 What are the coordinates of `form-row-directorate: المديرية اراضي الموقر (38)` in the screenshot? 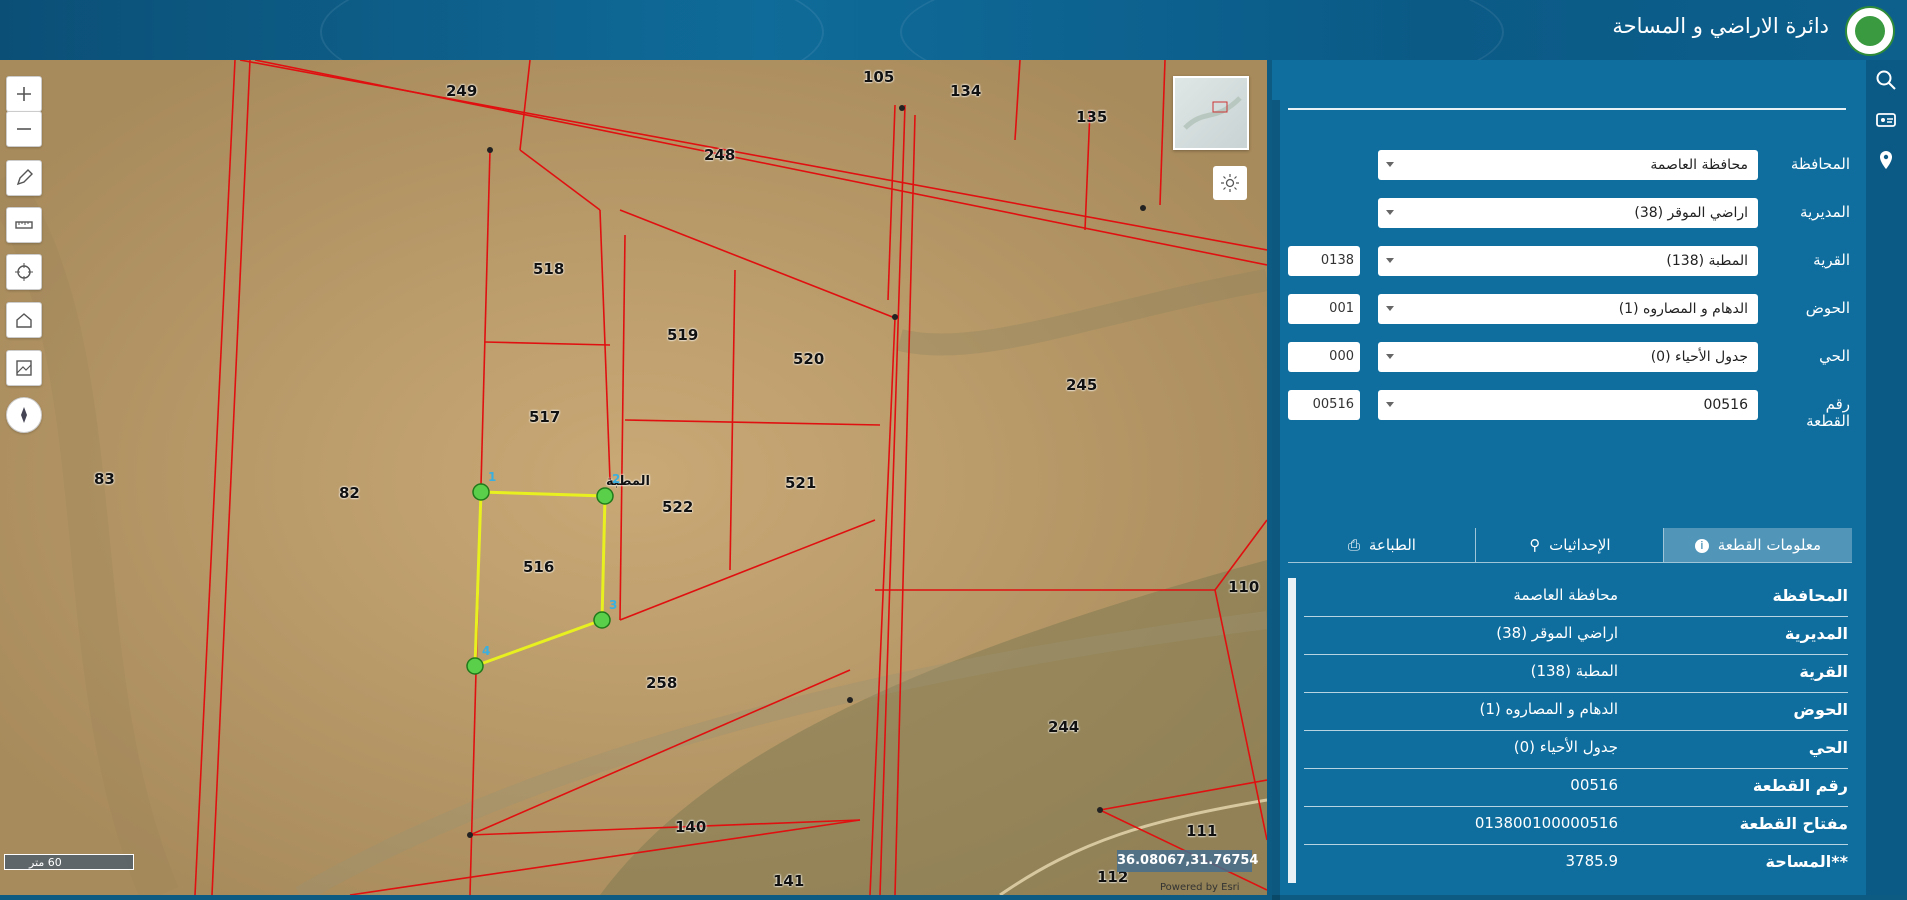 It's located at (1569, 214).